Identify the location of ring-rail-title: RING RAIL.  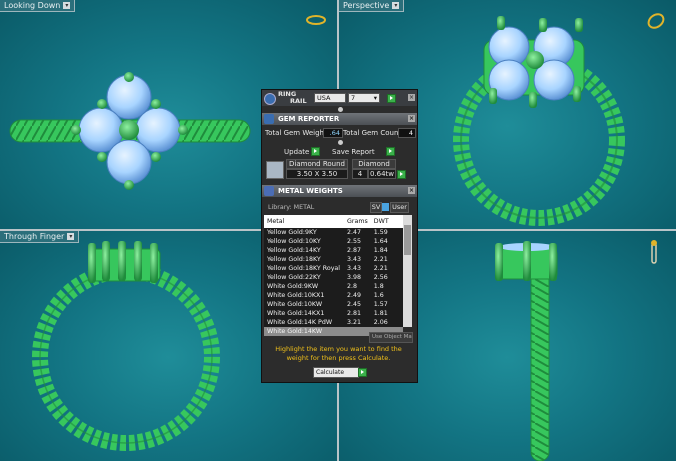
(292, 97).